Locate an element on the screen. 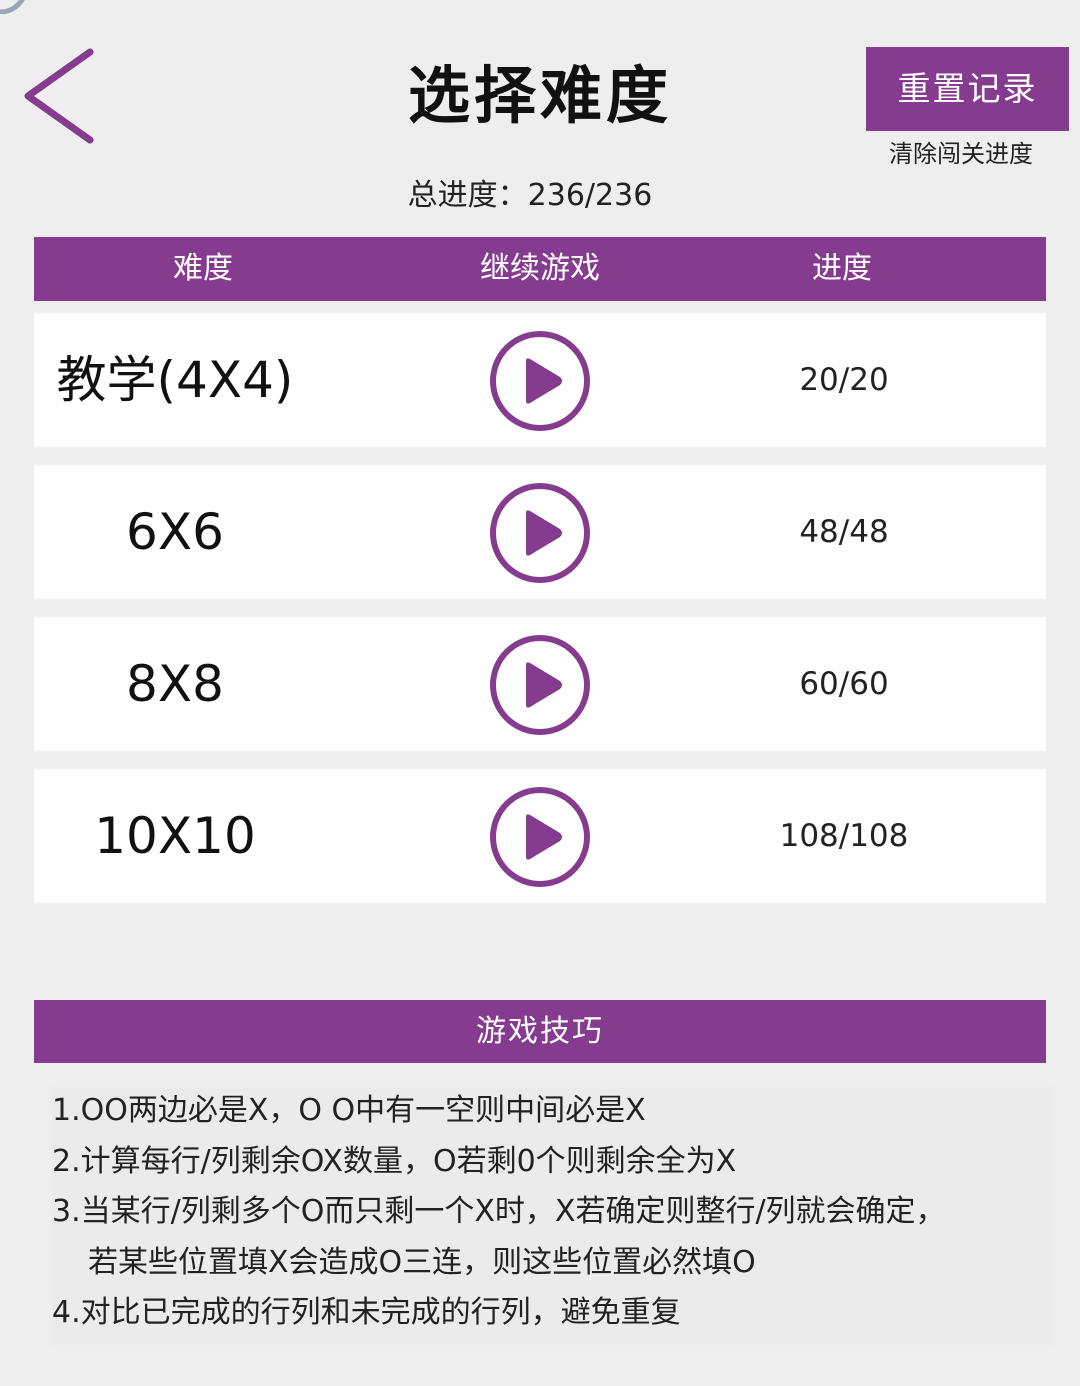 Image resolution: width=1080 pixels, height=1386 pixels. level-name: 教学(4X4) is located at coordinates (175, 380).